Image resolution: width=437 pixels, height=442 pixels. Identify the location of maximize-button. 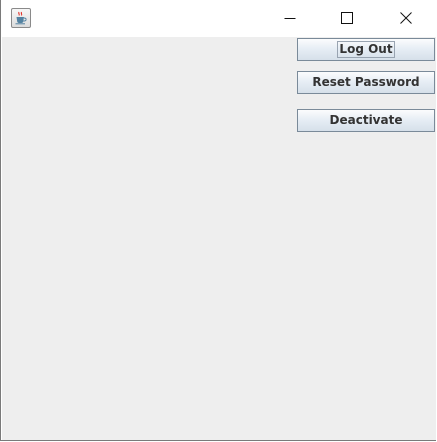
(347, 18).